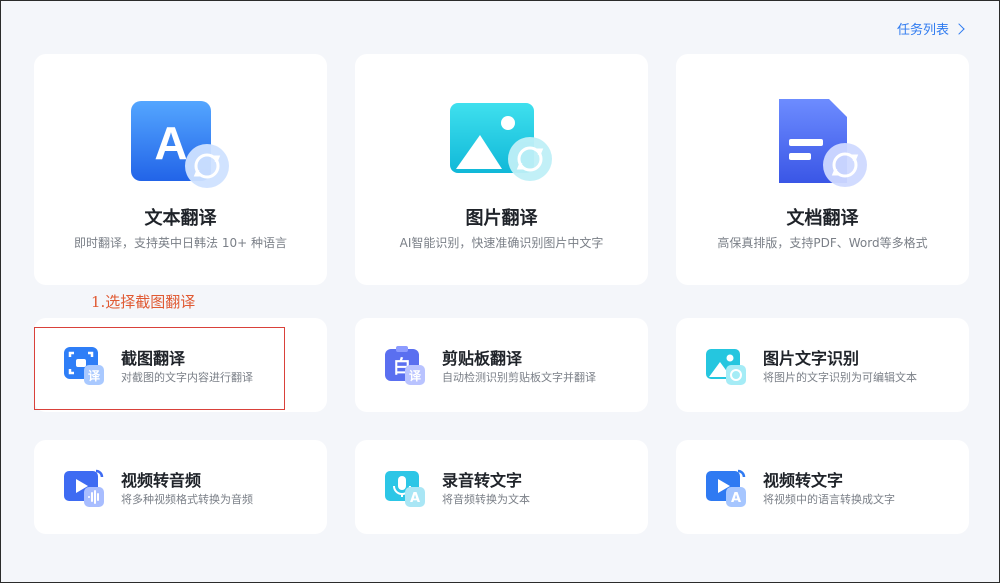  I want to click on audio-to-text-icon: A, so click(405, 488).